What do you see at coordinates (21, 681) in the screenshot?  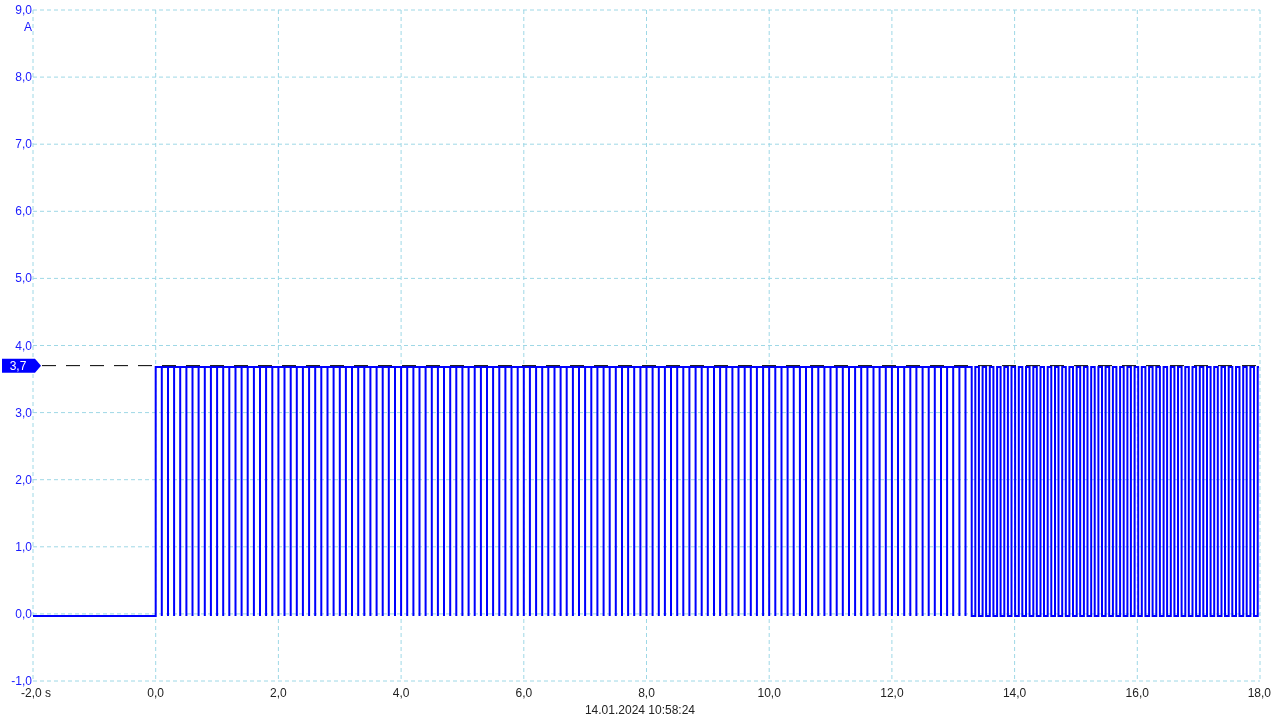 I see `axis-label: -1,0` at bounding box center [21, 681].